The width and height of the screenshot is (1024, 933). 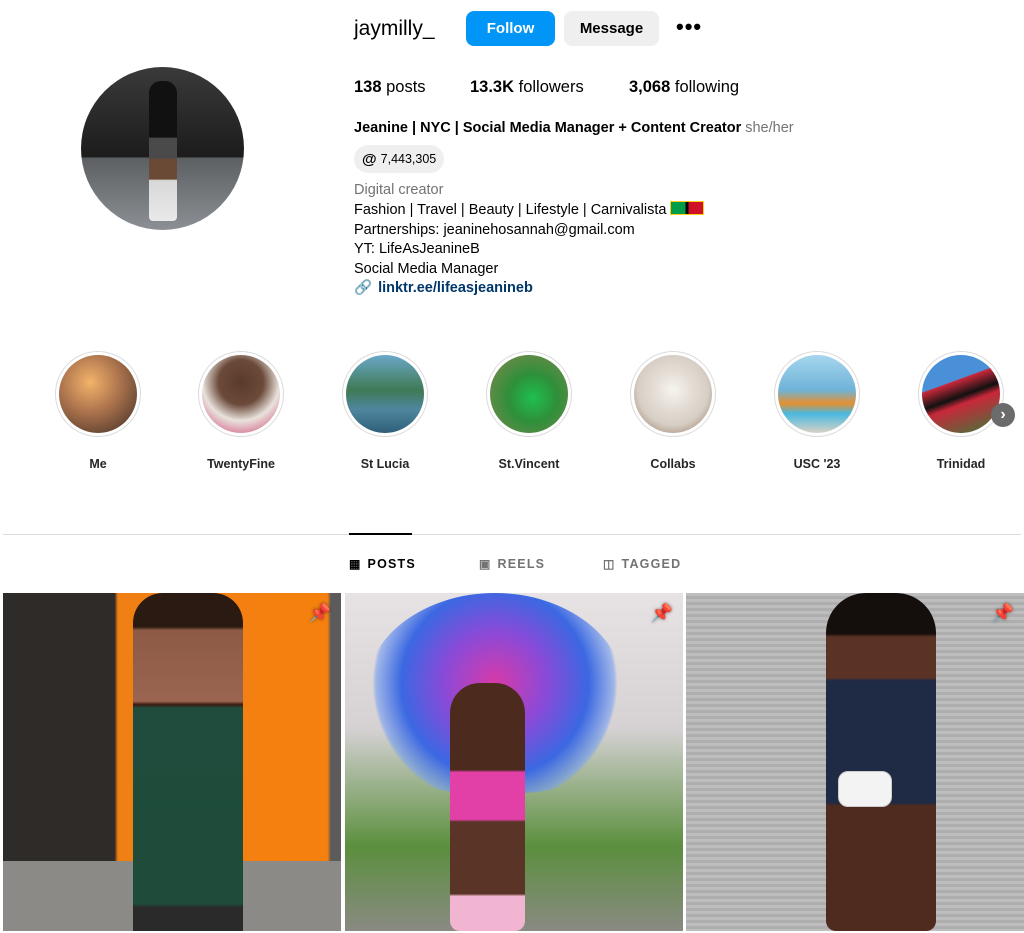 I want to click on posts-label: posts, so click(x=403, y=87).